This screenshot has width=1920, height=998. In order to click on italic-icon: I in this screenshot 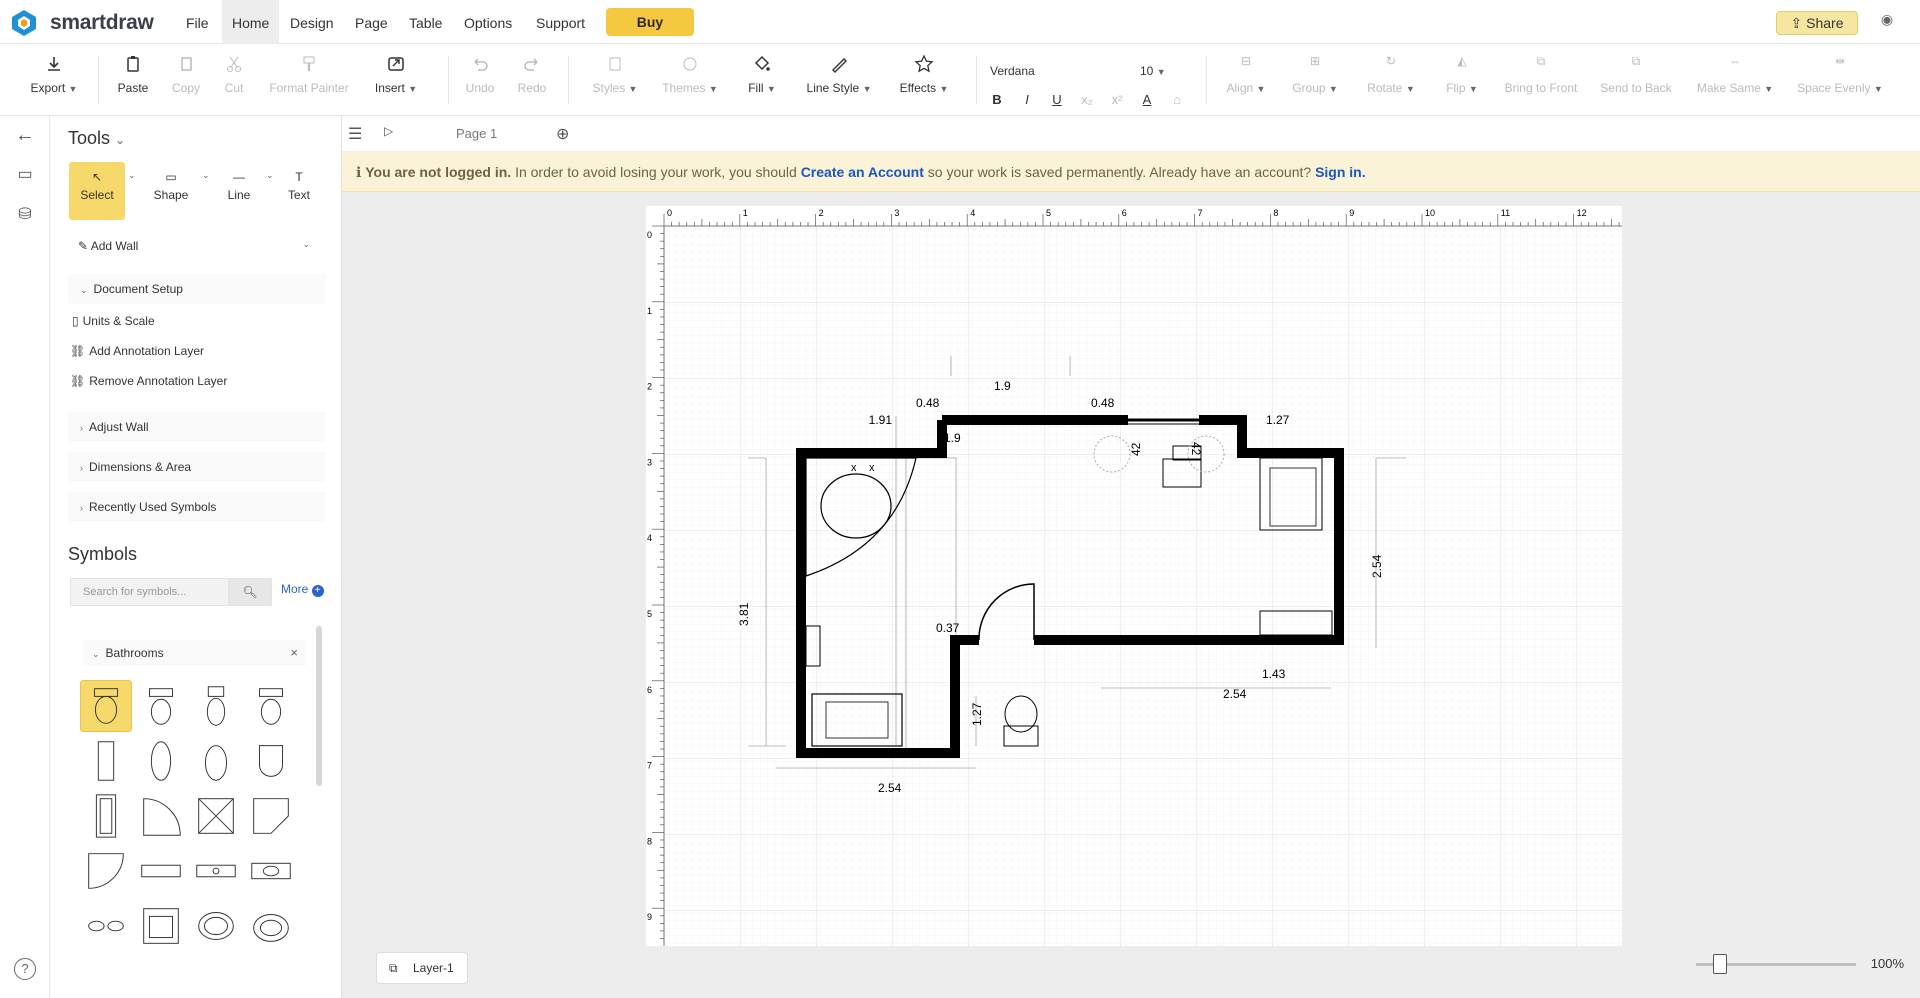, I will do `click(1027, 101)`.